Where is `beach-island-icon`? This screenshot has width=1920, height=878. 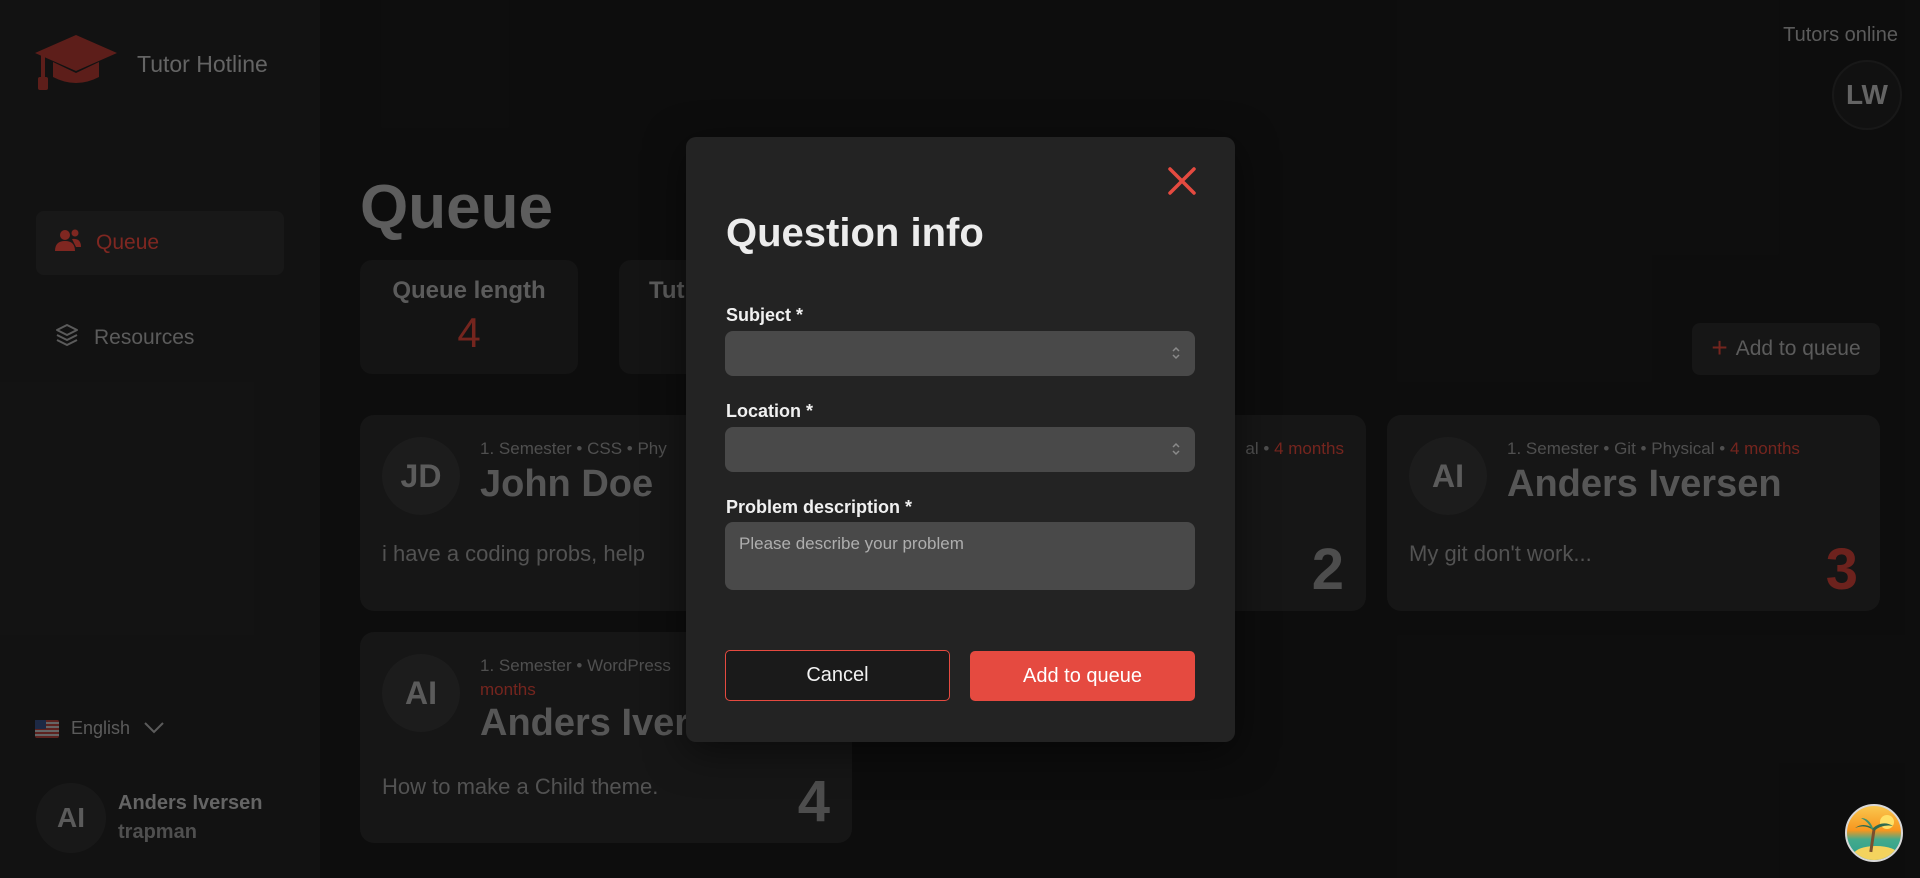 beach-island-icon is located at coordinates (1874, 833).